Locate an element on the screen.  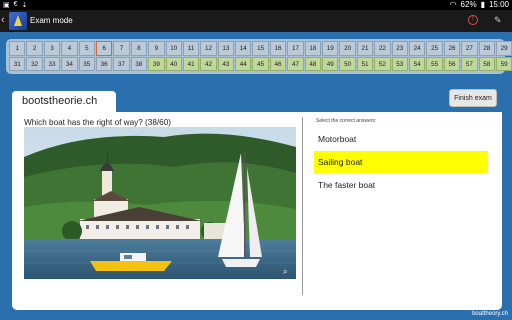
answer-option-sailing-boat: Sailing boat is located at coordinates (401, 162).